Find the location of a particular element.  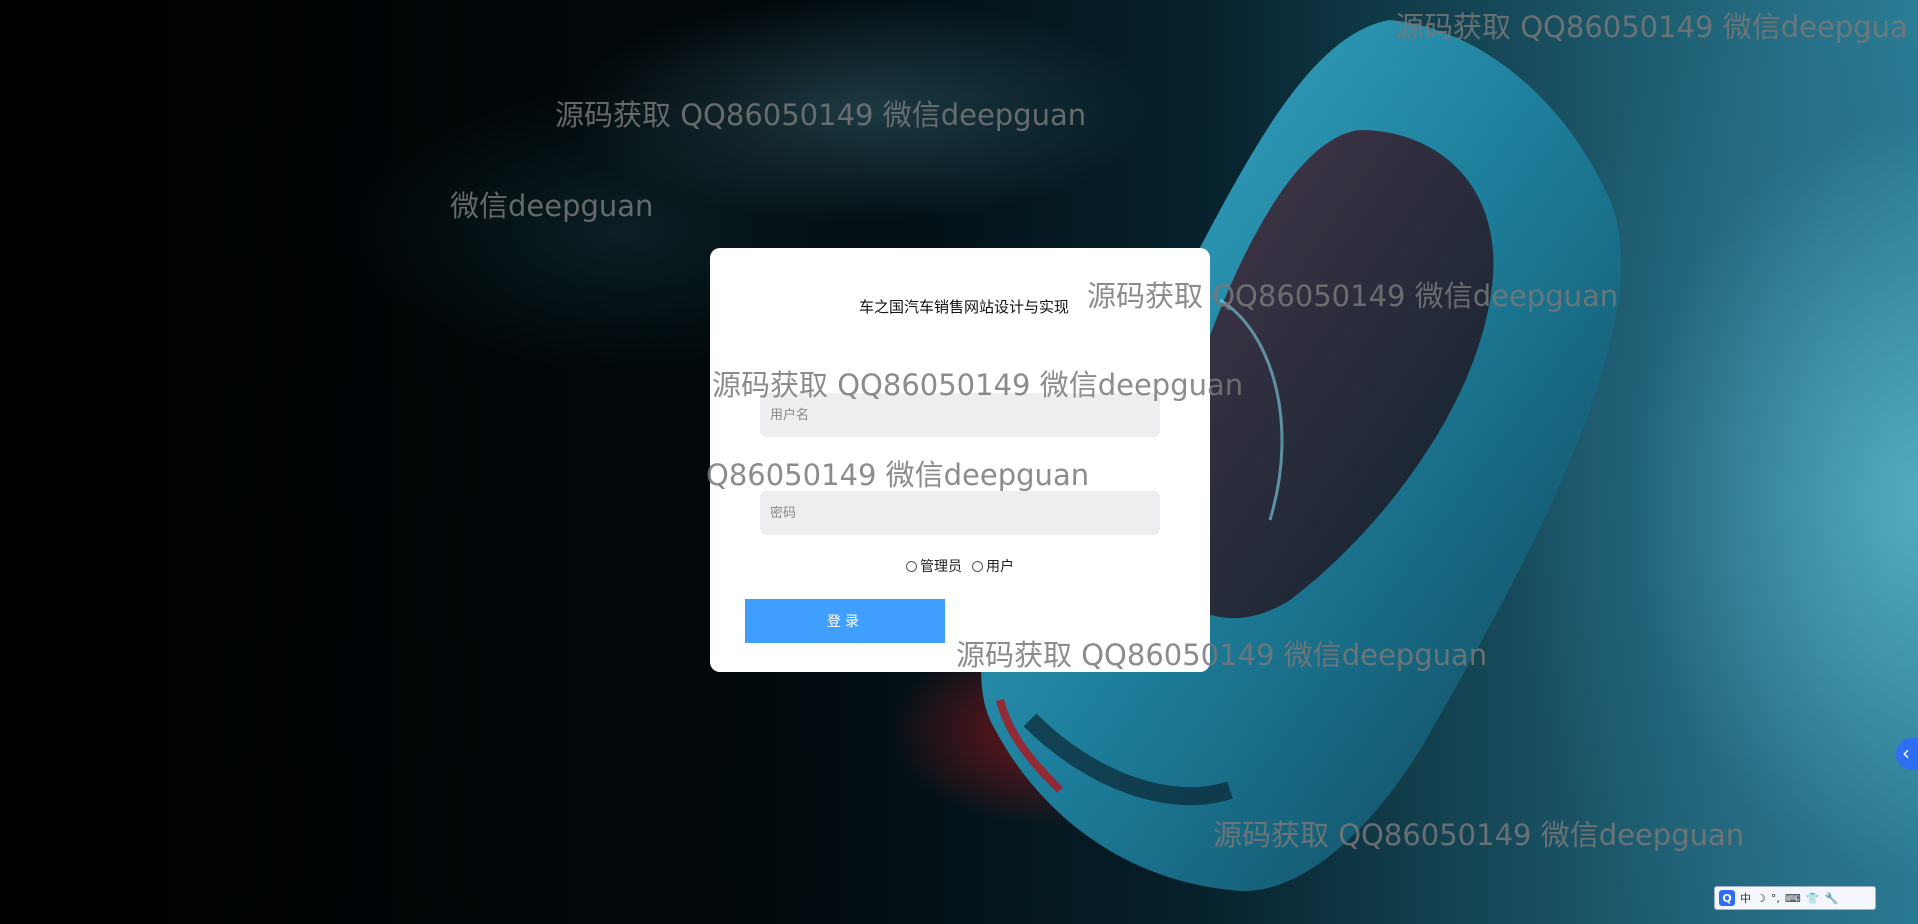

ime-skin-icon: 👕 is located at coordinates (1813, 898).